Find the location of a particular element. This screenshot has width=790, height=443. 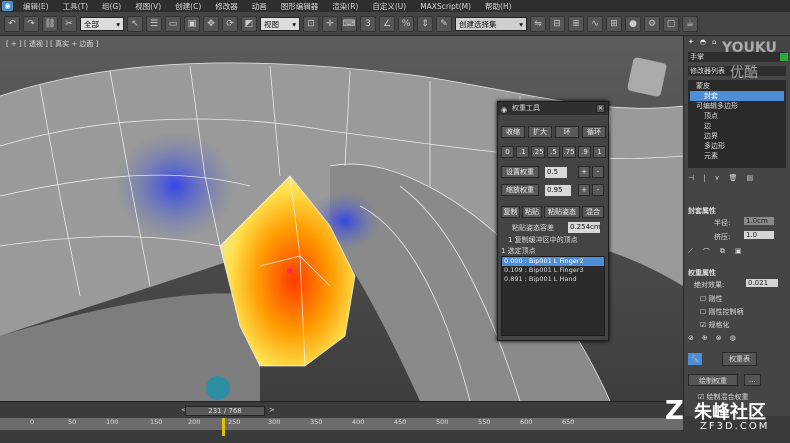

include-icon: ⊕ is located at coordinates (705, 338).